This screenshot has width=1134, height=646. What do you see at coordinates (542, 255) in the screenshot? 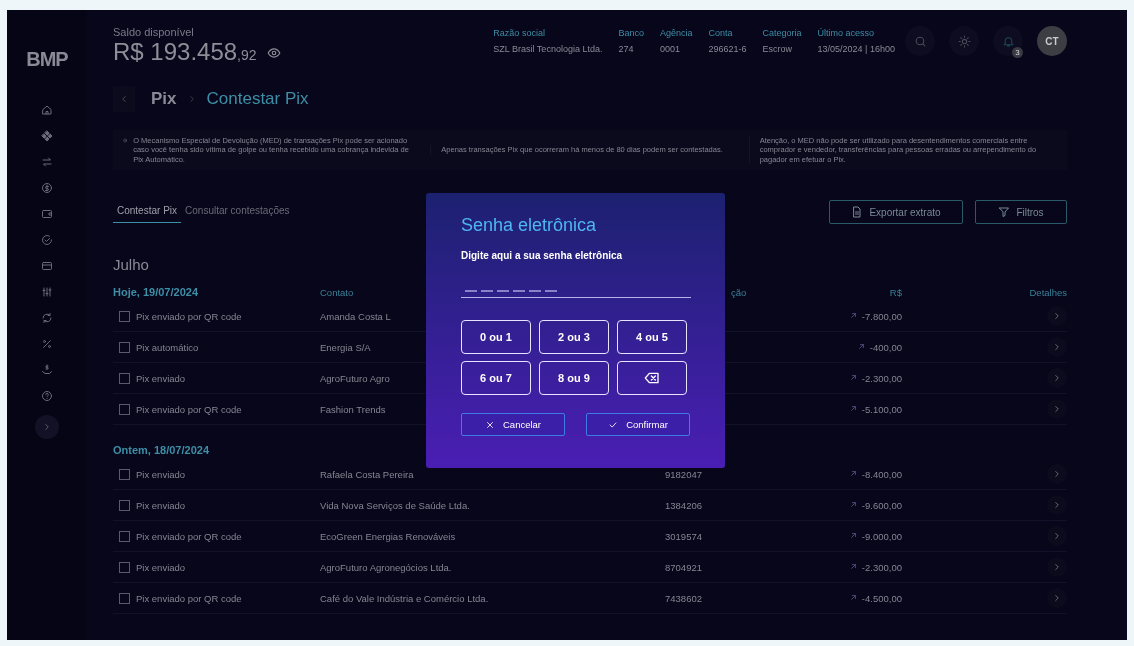
I see `dialog-prompt: Digite aqui a sua senha eletrônica` at bounding box center [542, 255].